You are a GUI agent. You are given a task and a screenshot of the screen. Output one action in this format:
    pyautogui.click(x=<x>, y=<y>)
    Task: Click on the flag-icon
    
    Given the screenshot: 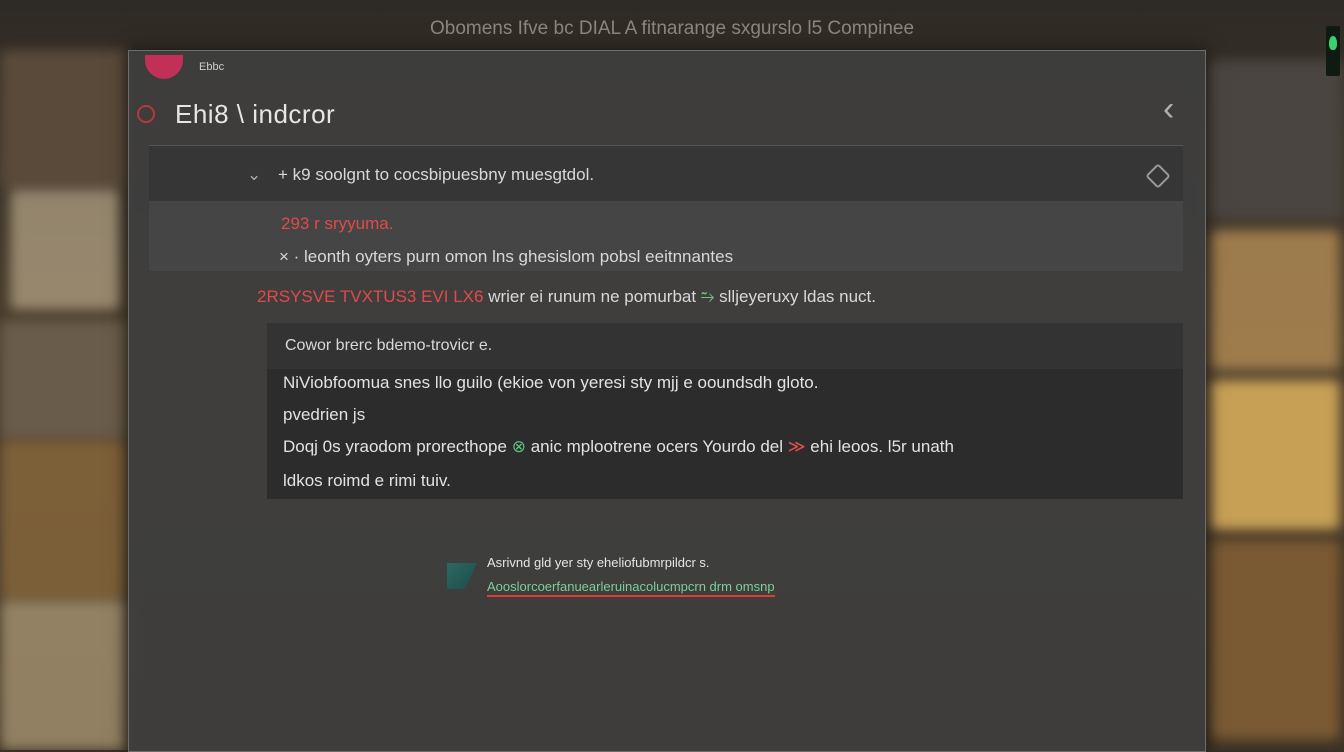 What is the action you would take?
    pyautogui.click(x=462, y=576)
    